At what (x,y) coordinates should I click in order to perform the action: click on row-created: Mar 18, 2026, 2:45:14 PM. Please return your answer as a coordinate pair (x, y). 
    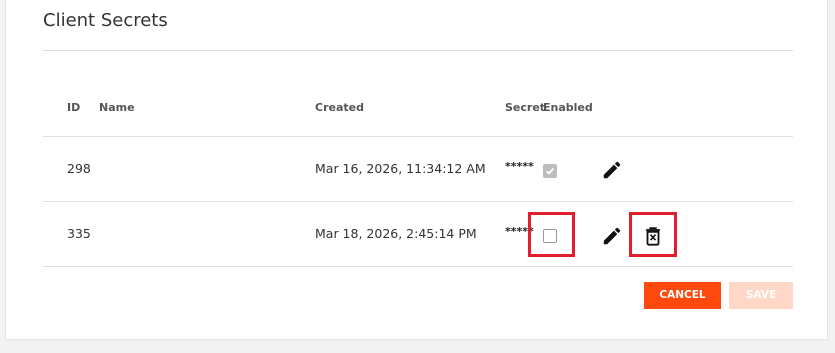
    Looking at the image, I should click on (396, 233).